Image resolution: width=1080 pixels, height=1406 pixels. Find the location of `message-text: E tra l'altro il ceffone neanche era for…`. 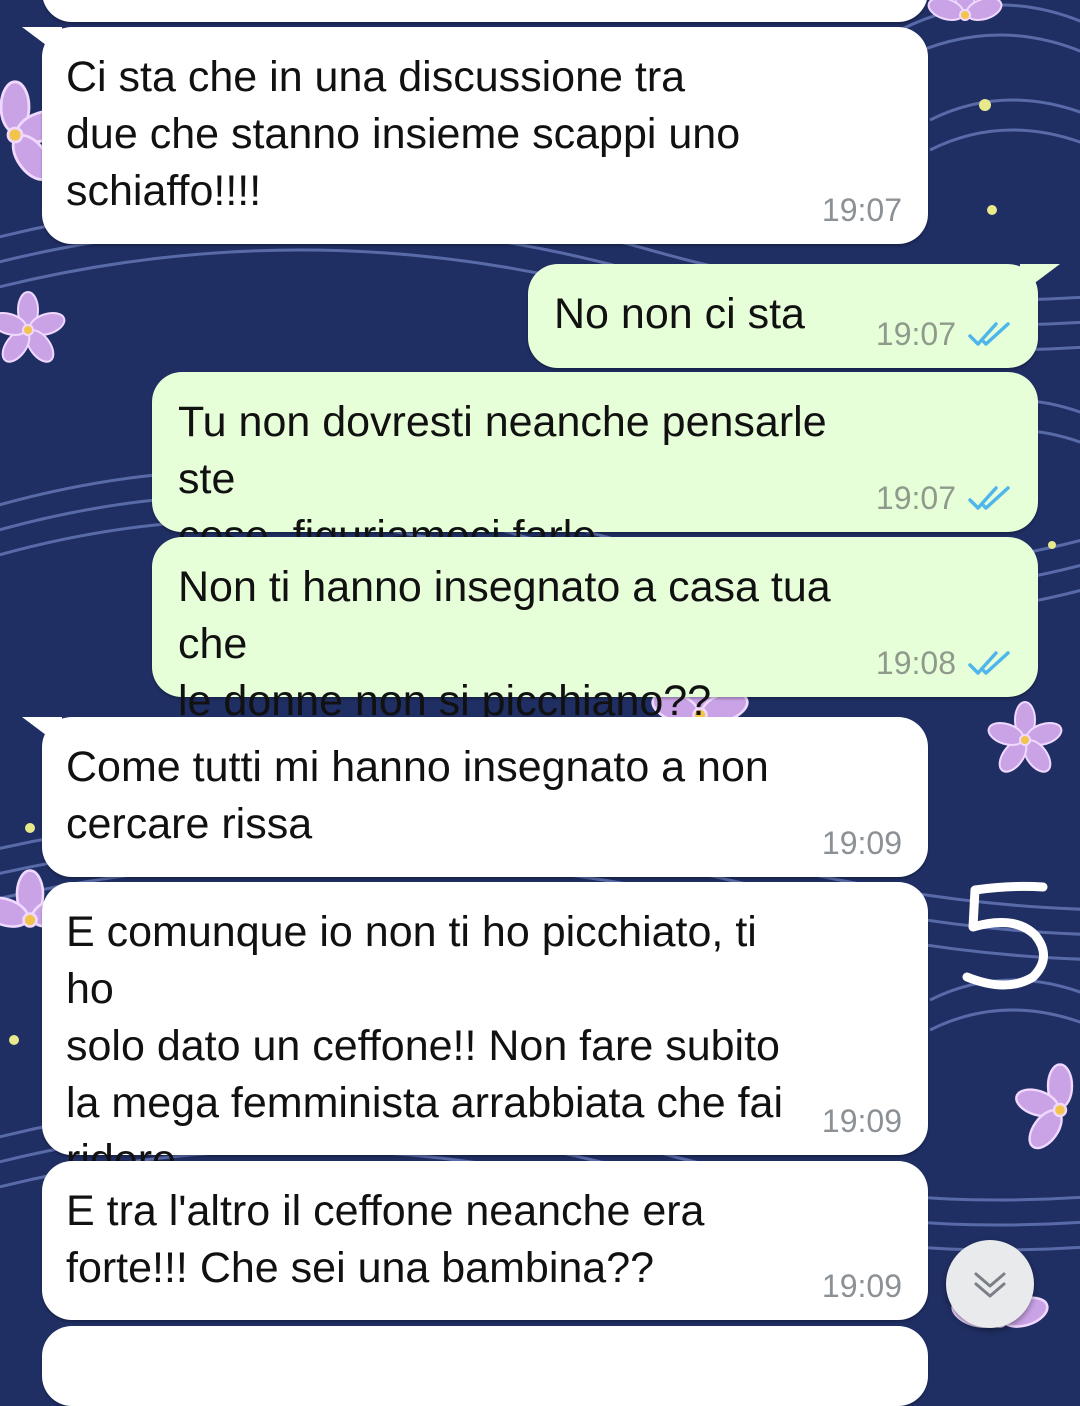

message-text: E tra l'altro il ceffone neanche era for… is located at coordinates (385, 1239).